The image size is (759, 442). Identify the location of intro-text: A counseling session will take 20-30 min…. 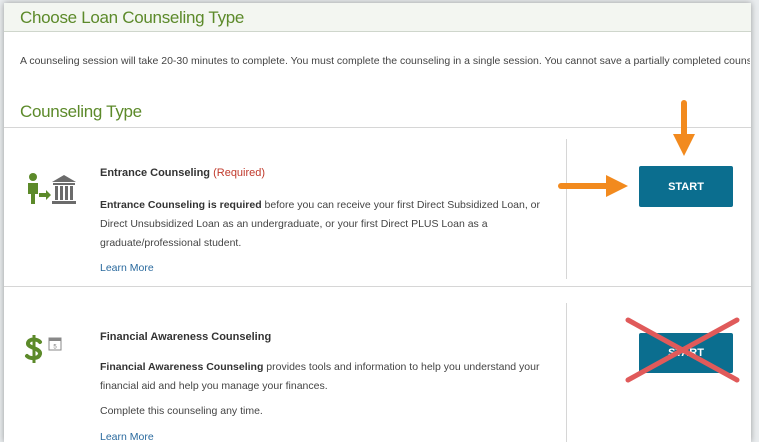
(385, 61).